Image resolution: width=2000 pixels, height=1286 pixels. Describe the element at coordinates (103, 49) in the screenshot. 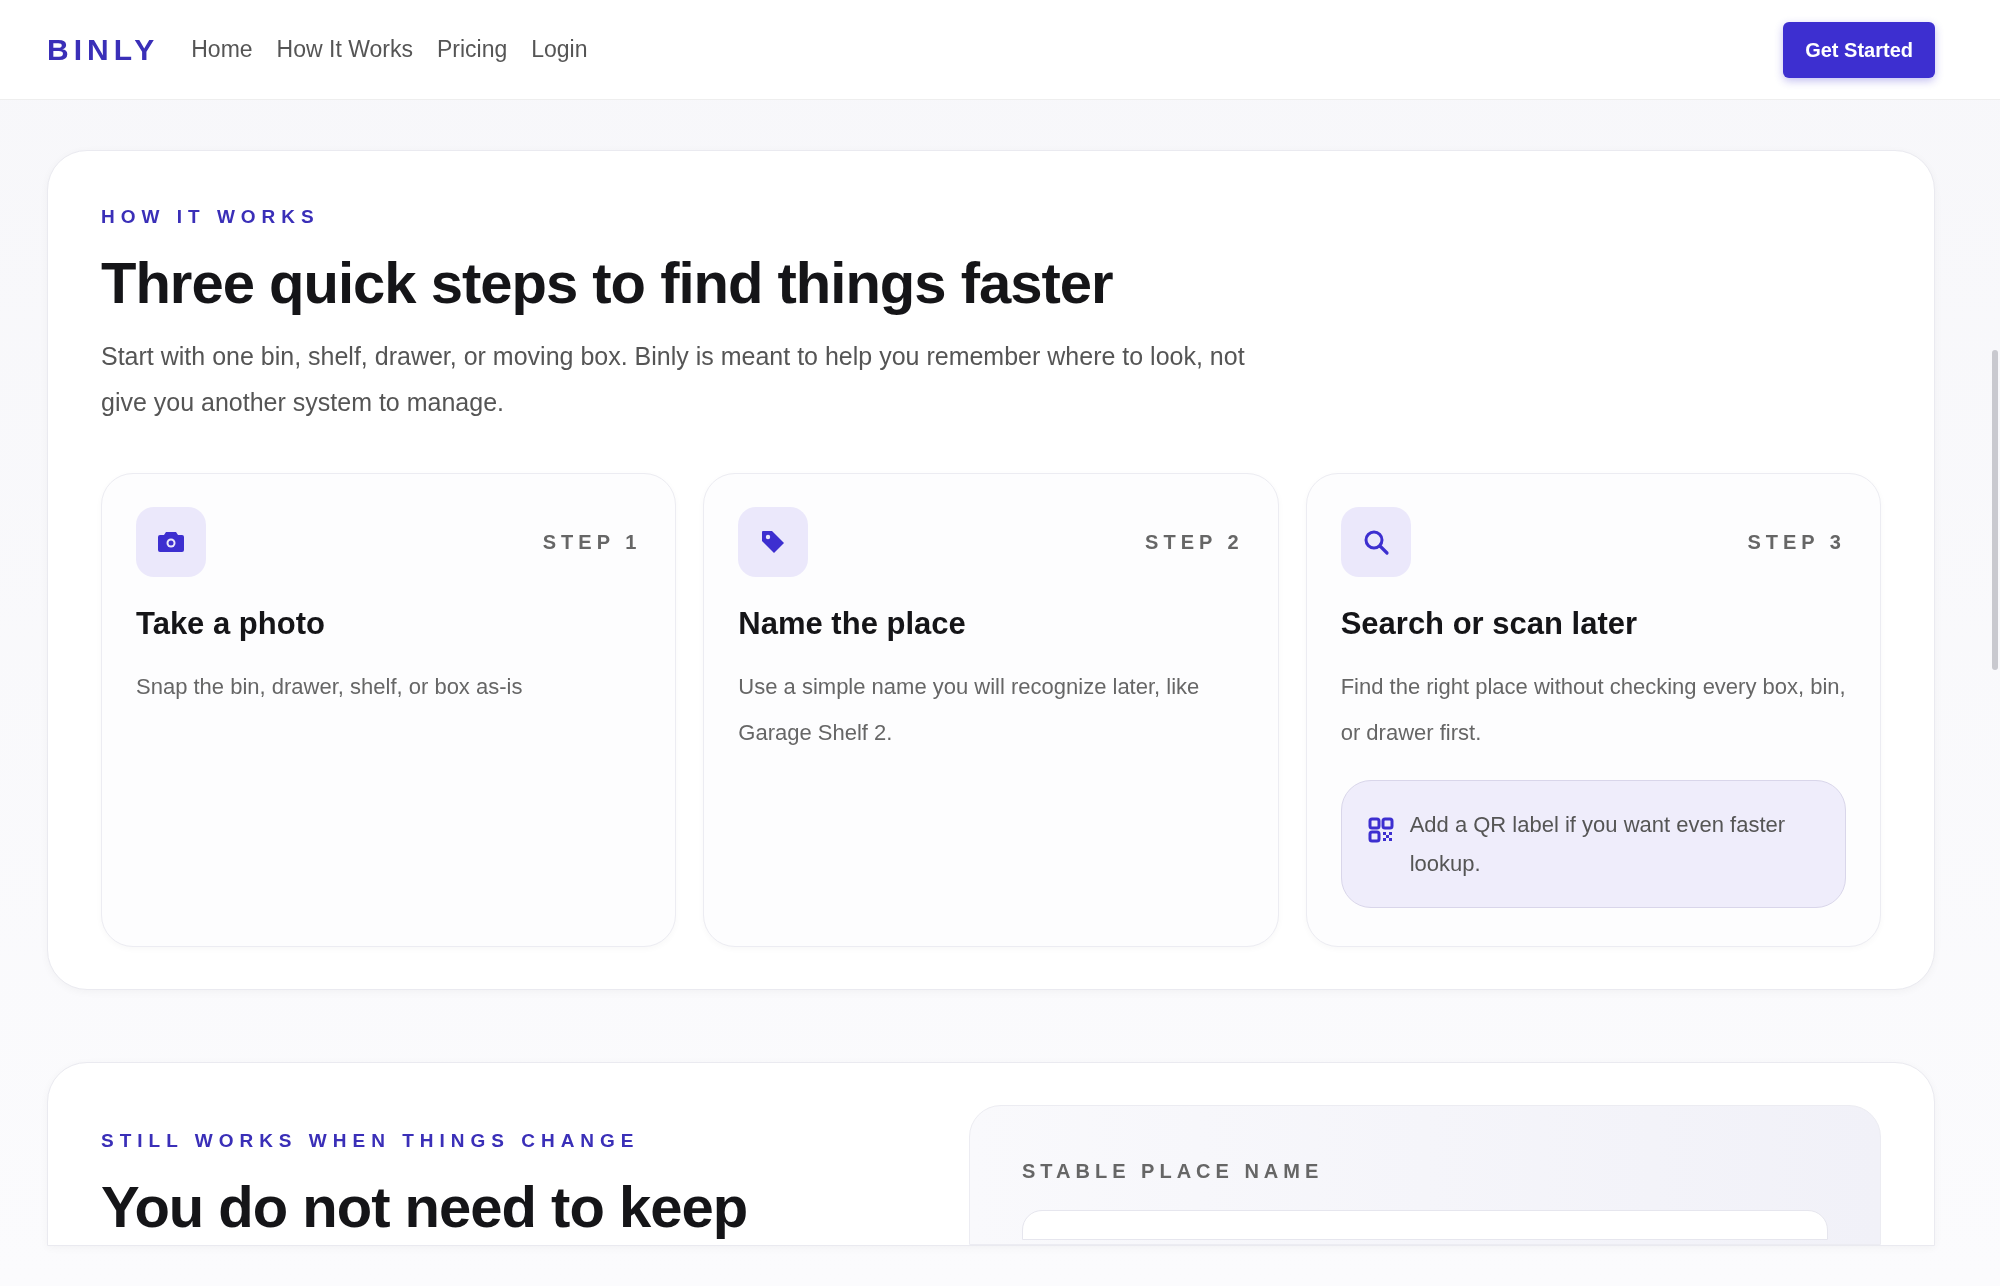

I see `brand-logo: BINLY` at that location.